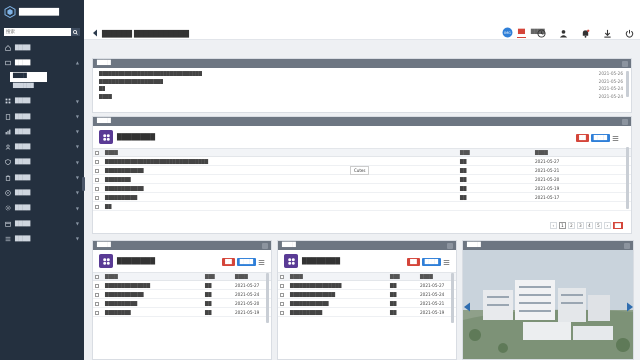 Image resolution: width=640 pixels, height=360 pixels. I want to click on sidebar-item-9: ¥ ████ ▼, so click(42, 192).